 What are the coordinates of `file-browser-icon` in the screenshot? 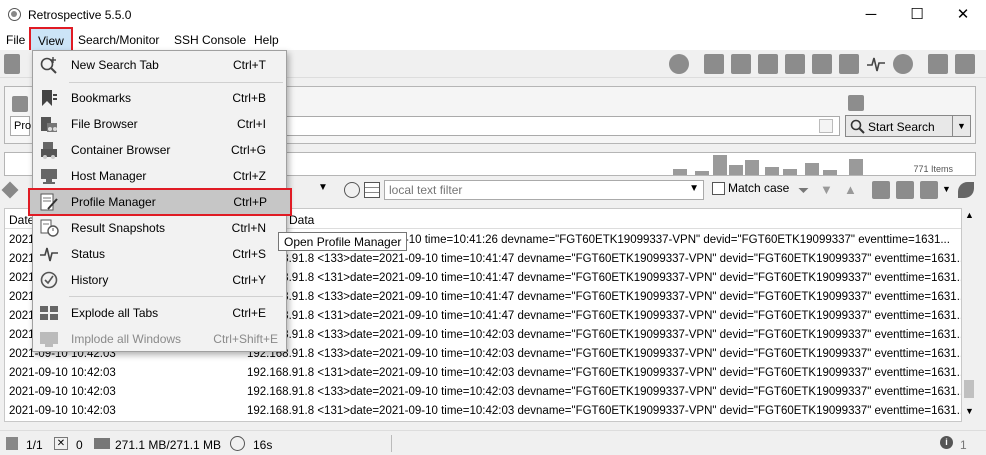 It's located at (49, 124).